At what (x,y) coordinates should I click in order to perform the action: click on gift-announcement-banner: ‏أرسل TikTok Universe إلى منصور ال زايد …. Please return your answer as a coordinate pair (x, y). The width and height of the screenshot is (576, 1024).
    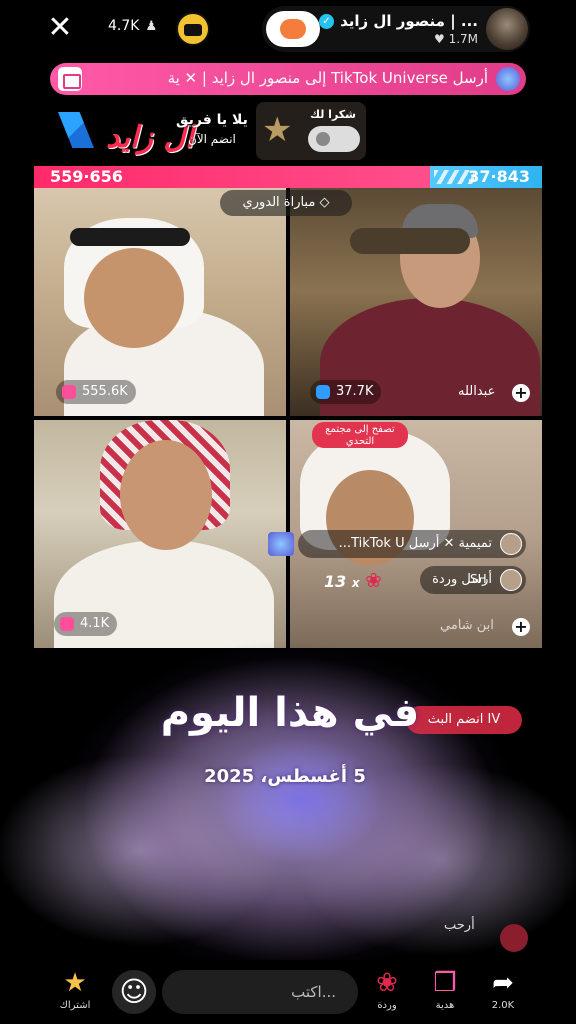
    Looking at the image, I should click on (288, 79).